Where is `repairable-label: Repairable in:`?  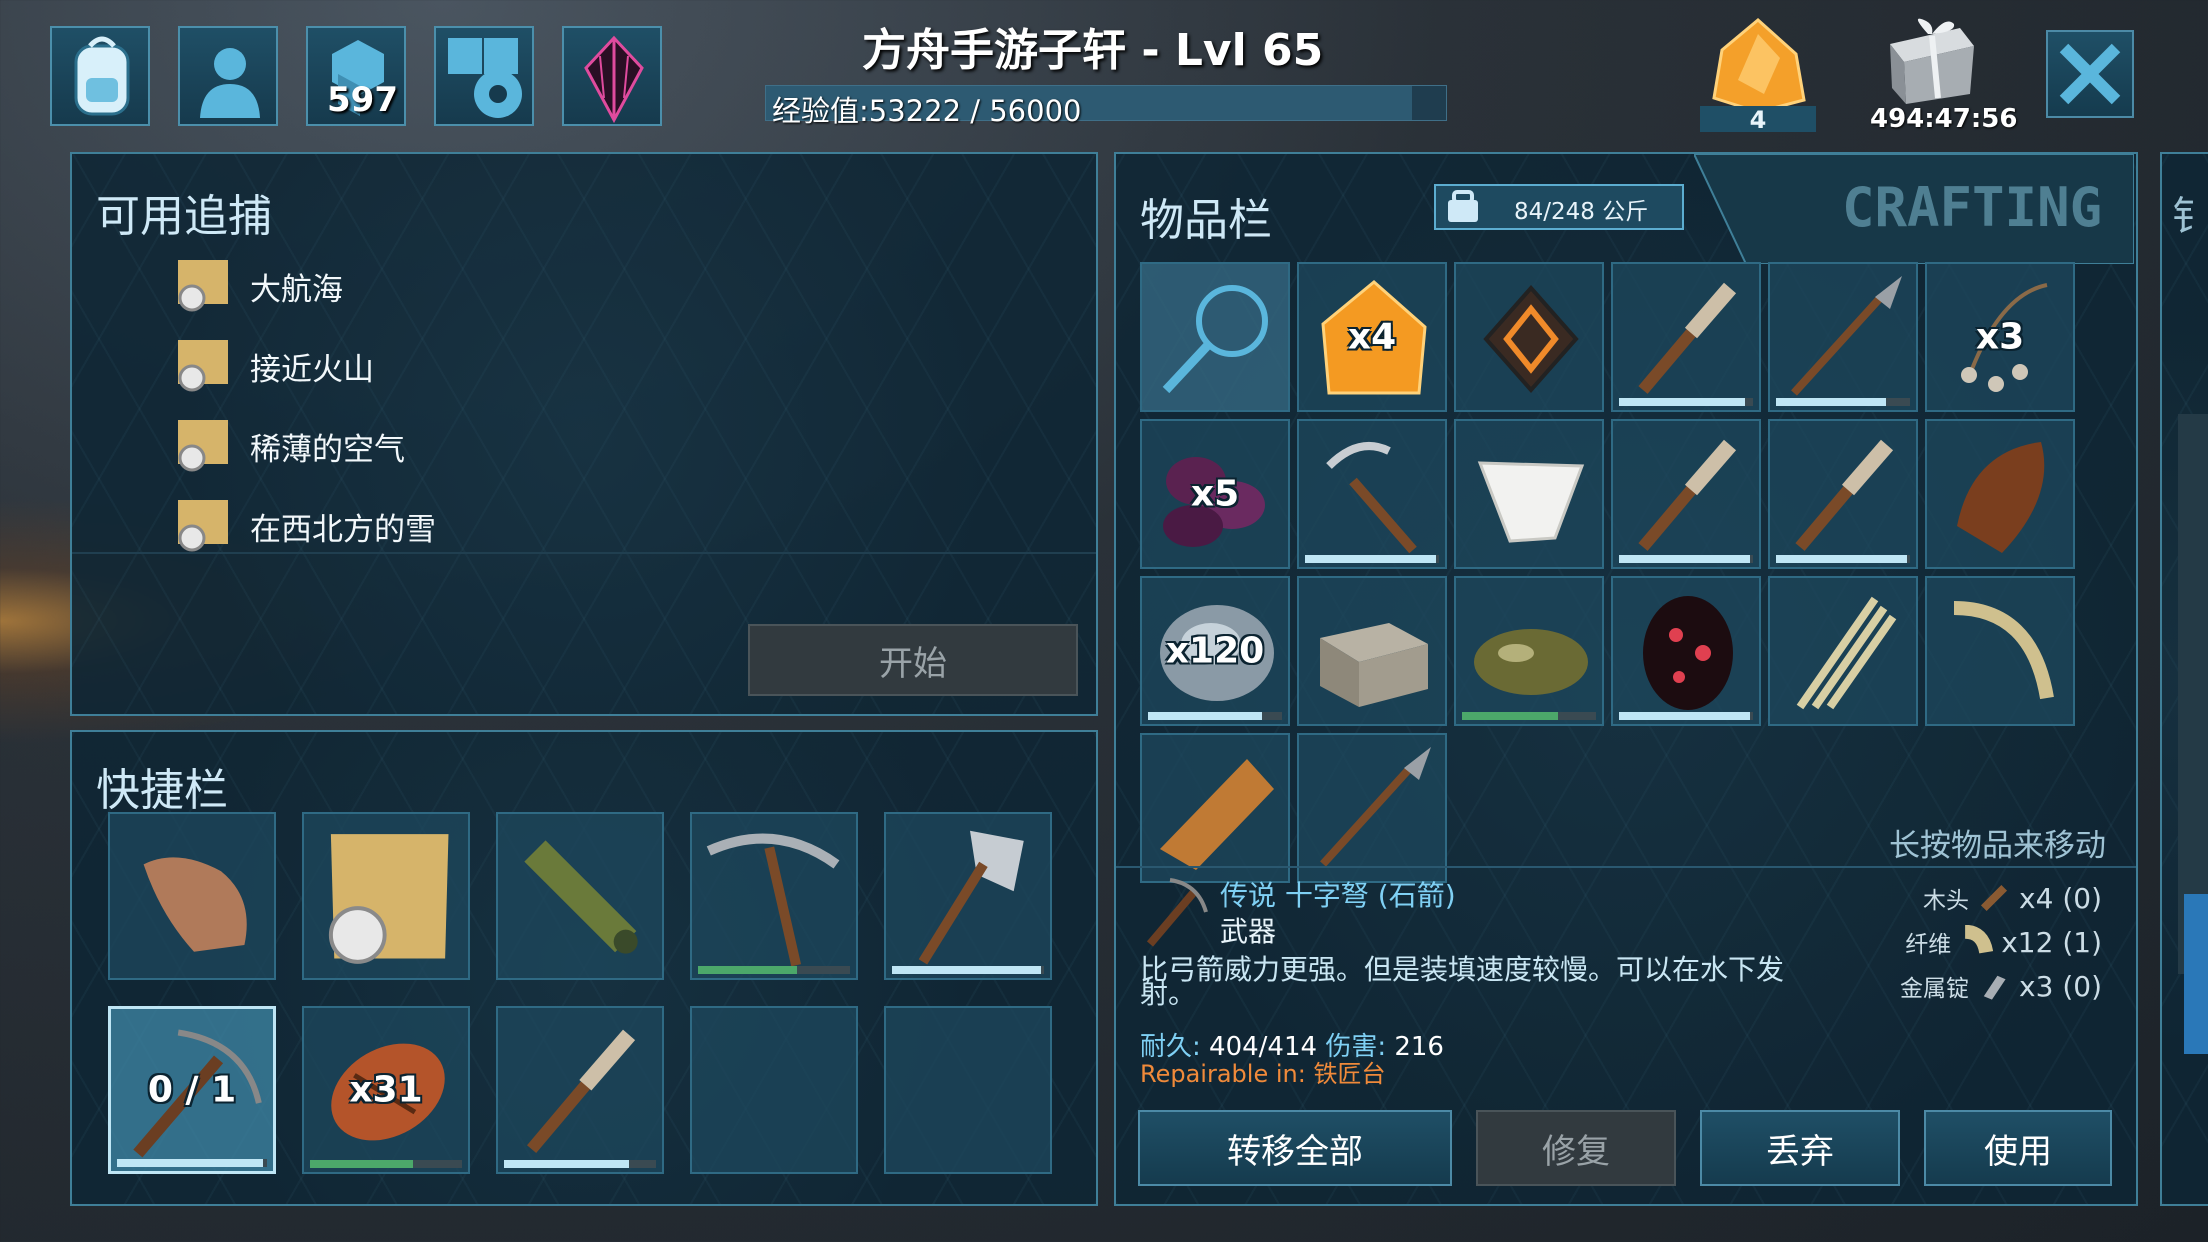
repairable-label: Repairable in: is located at coordinates (1223, 1074).